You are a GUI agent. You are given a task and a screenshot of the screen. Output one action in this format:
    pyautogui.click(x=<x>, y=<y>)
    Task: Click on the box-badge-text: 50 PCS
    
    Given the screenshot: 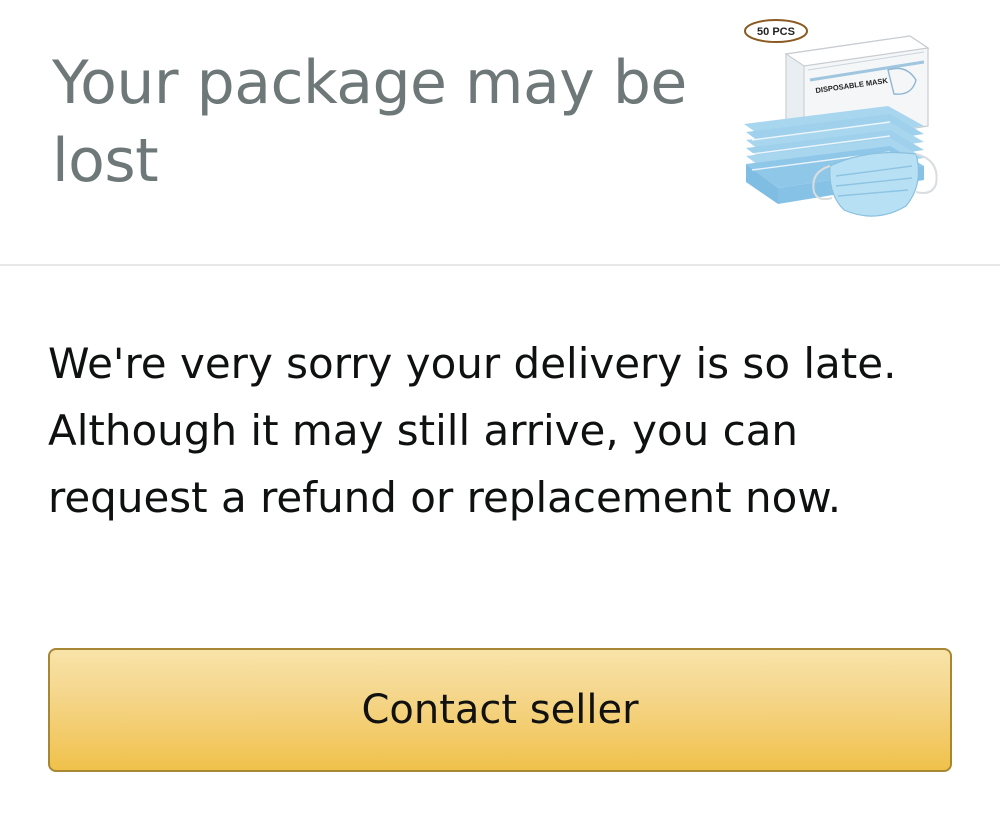 What is the action you would take?
    pyautogui.click(x=776, y=32)
    